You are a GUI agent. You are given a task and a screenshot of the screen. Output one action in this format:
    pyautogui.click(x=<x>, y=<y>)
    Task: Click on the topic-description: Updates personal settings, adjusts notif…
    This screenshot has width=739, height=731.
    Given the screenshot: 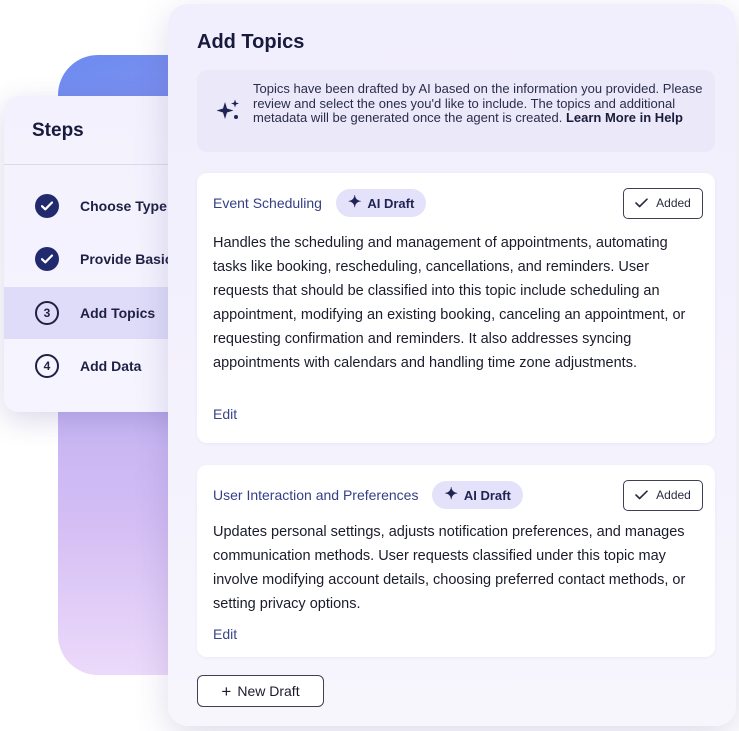 What is the action you would take?
    pyautogui.click(x=449, y=568)
    